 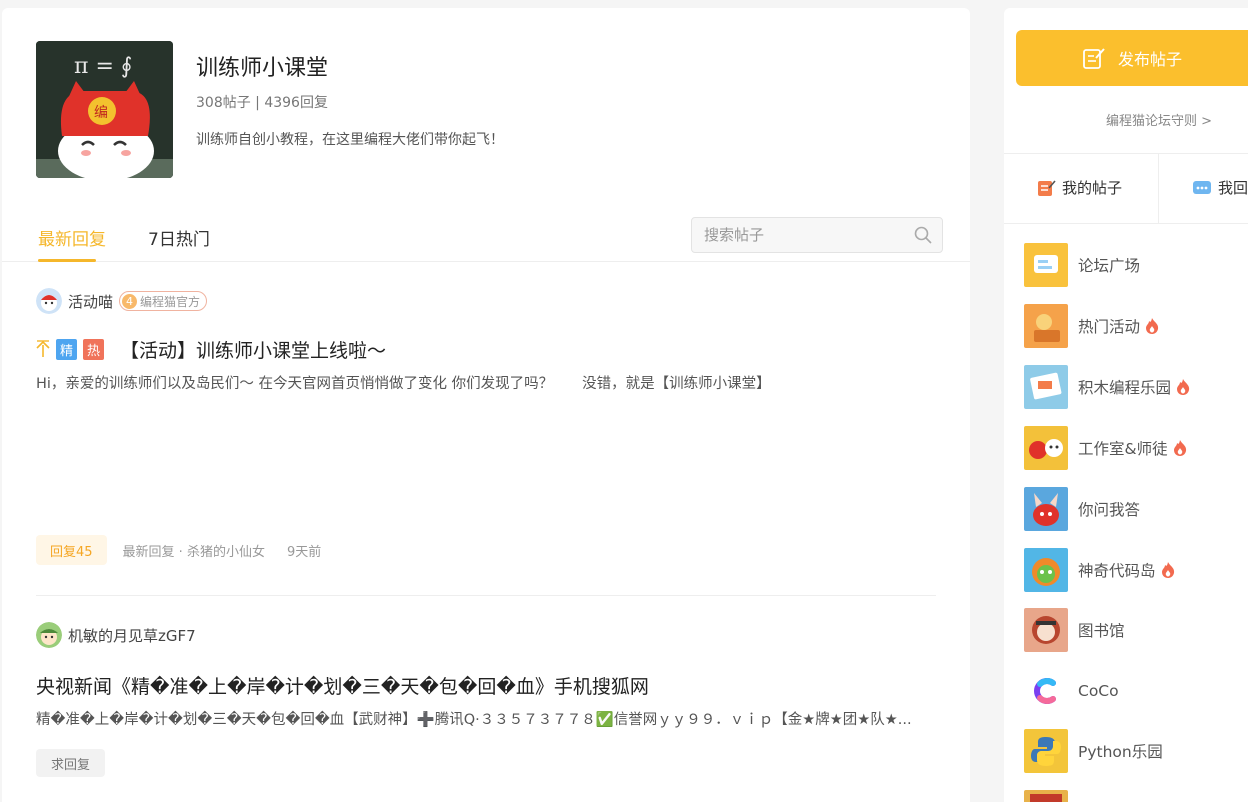 I want to click on qa-icon, so click(x=1046, y=509).